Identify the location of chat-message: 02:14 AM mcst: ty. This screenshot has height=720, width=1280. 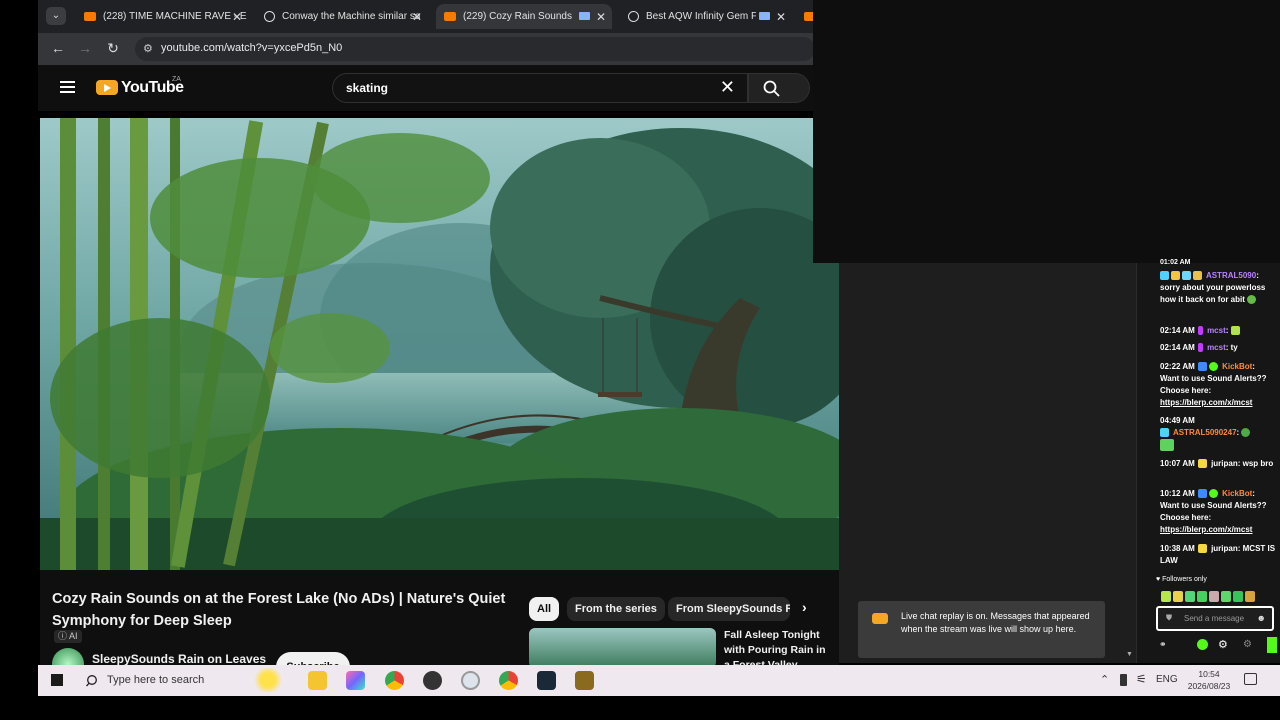
(1218, 348).